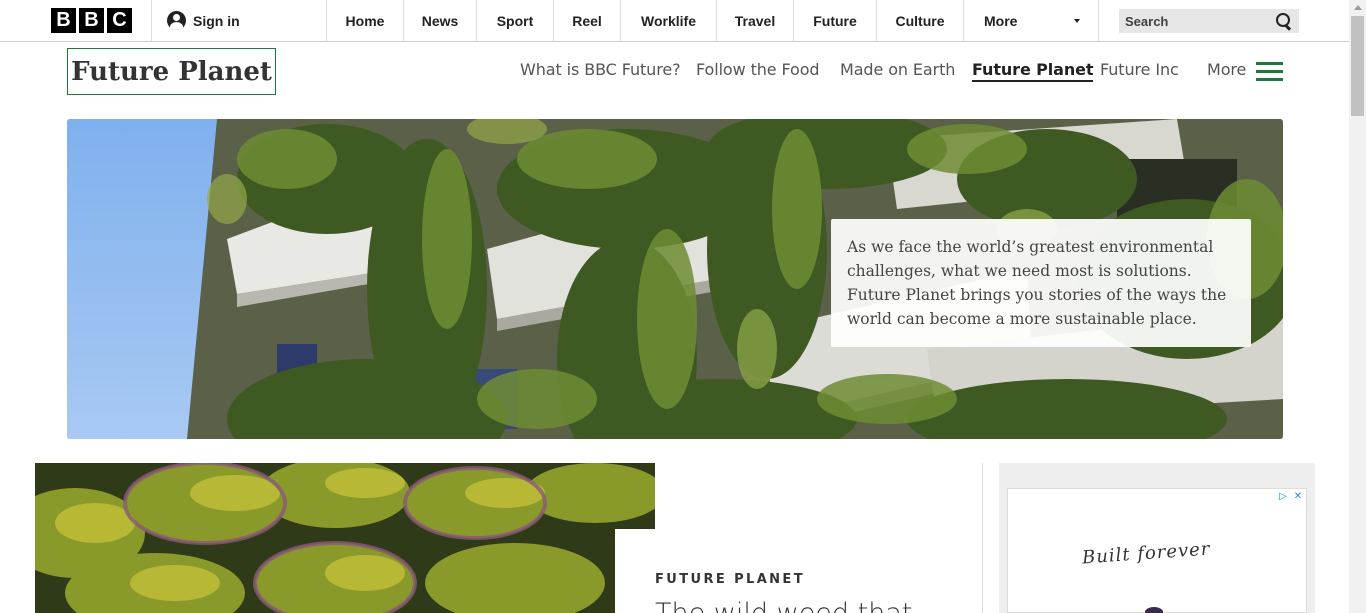 The image size is (1366, 613). I want to click on section-nav-follow-the-food: Follow the Food, so click(758, 69).